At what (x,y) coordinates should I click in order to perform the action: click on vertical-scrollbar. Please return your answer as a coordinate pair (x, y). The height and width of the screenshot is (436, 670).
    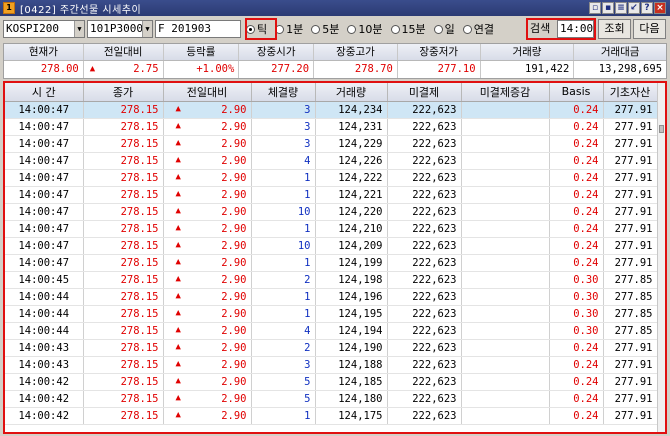
    Looking at the image, I should click on (661, 257).